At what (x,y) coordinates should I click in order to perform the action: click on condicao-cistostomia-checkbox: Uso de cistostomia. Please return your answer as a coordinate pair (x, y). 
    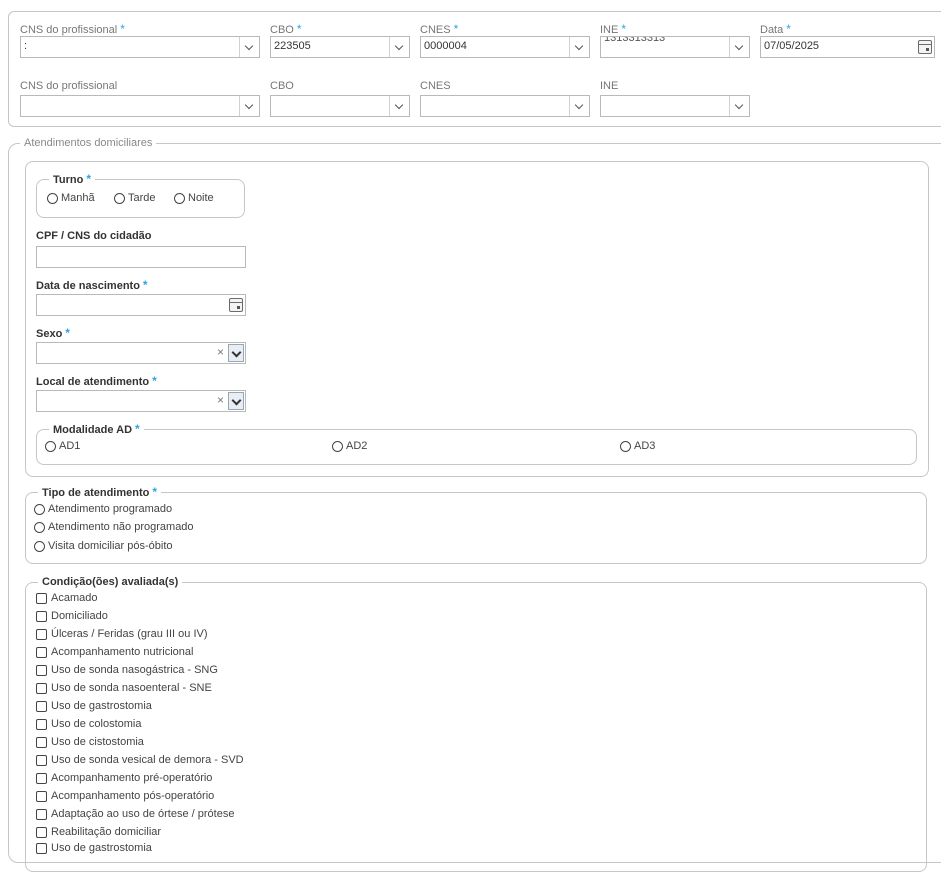
    Looking at the image, I should click on (90, 742).